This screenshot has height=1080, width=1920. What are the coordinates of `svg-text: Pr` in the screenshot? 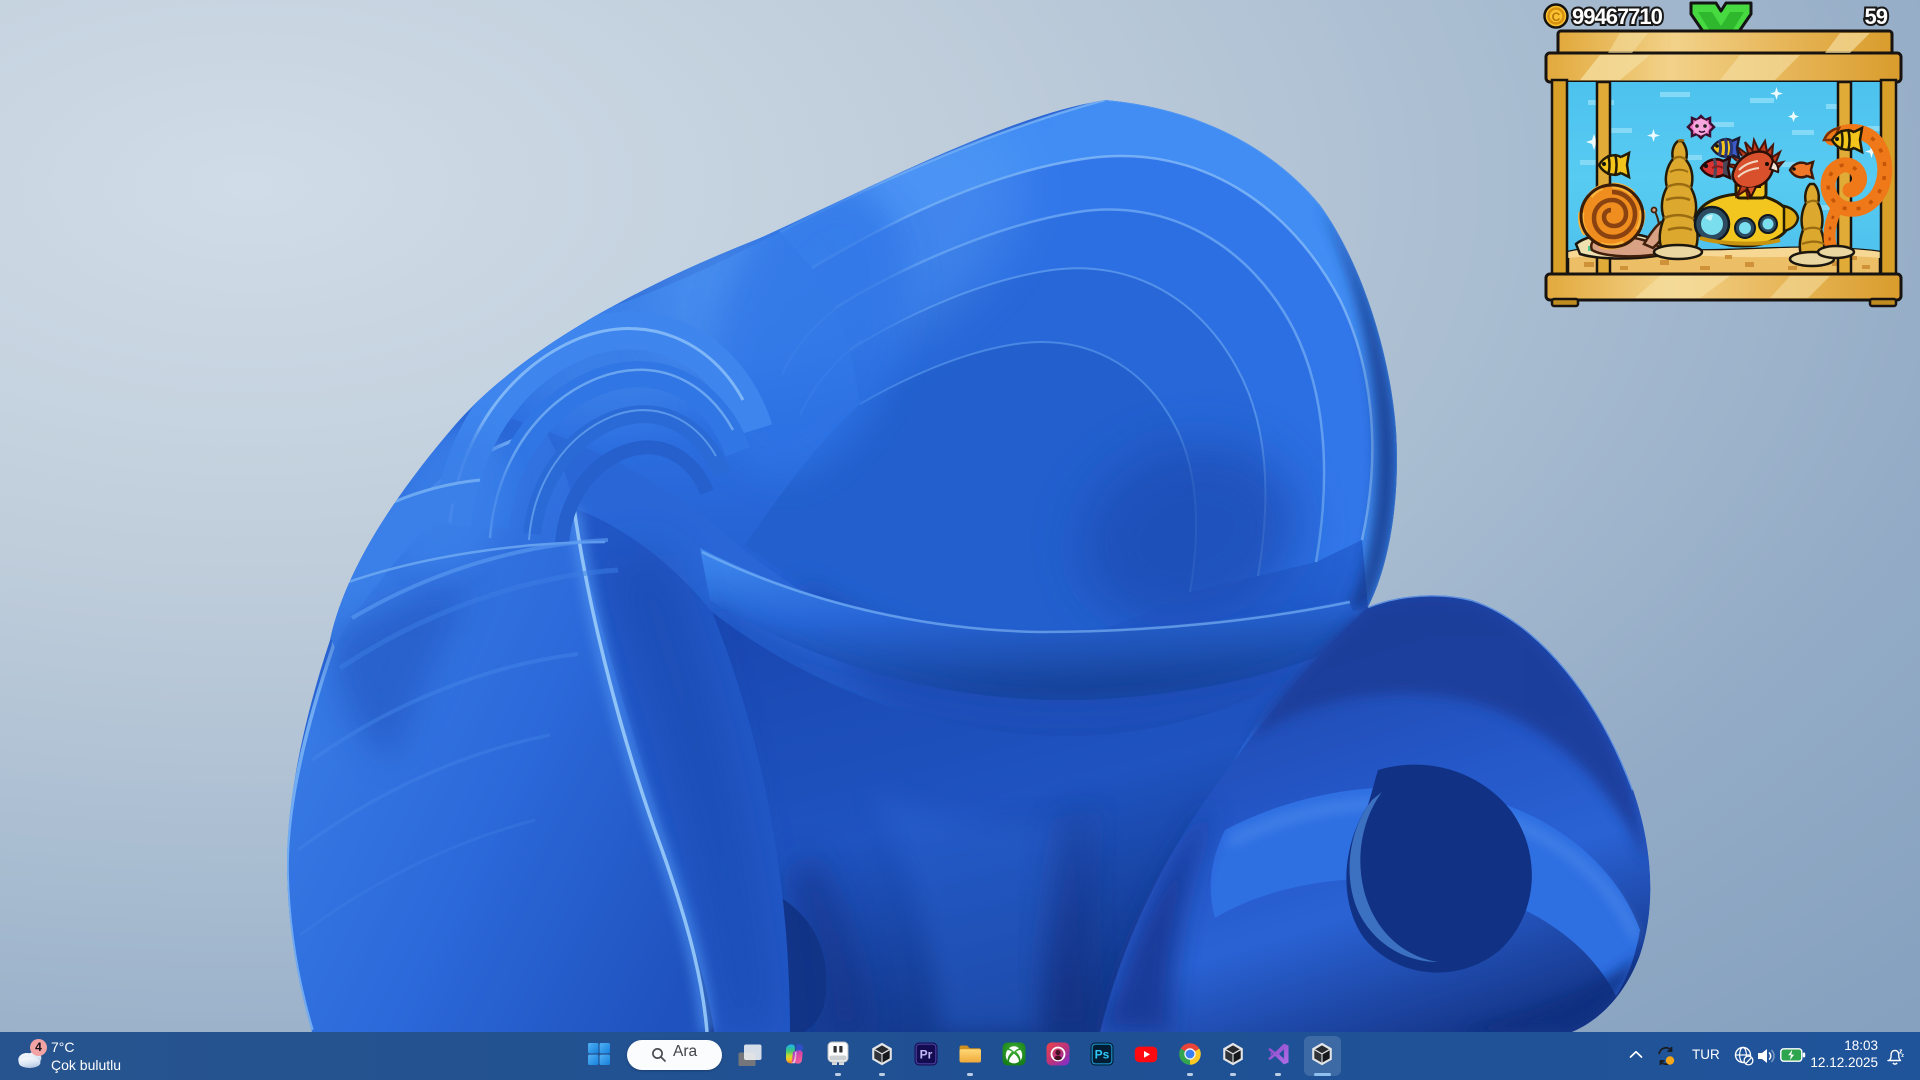 It's located at (926, 1055).